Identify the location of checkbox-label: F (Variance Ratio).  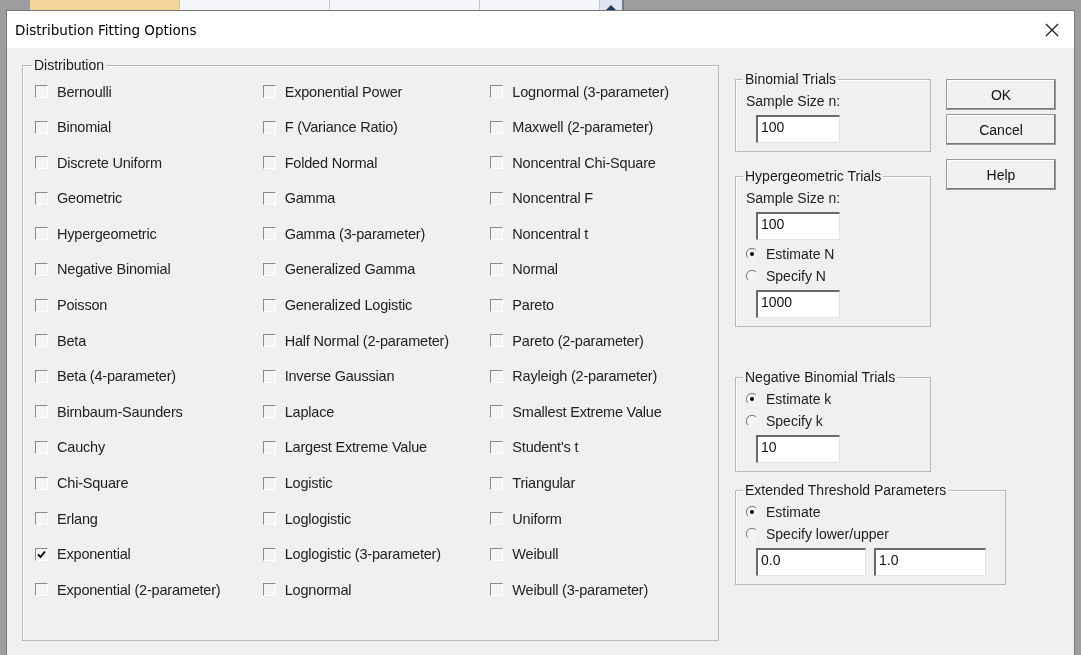
(341, 127).